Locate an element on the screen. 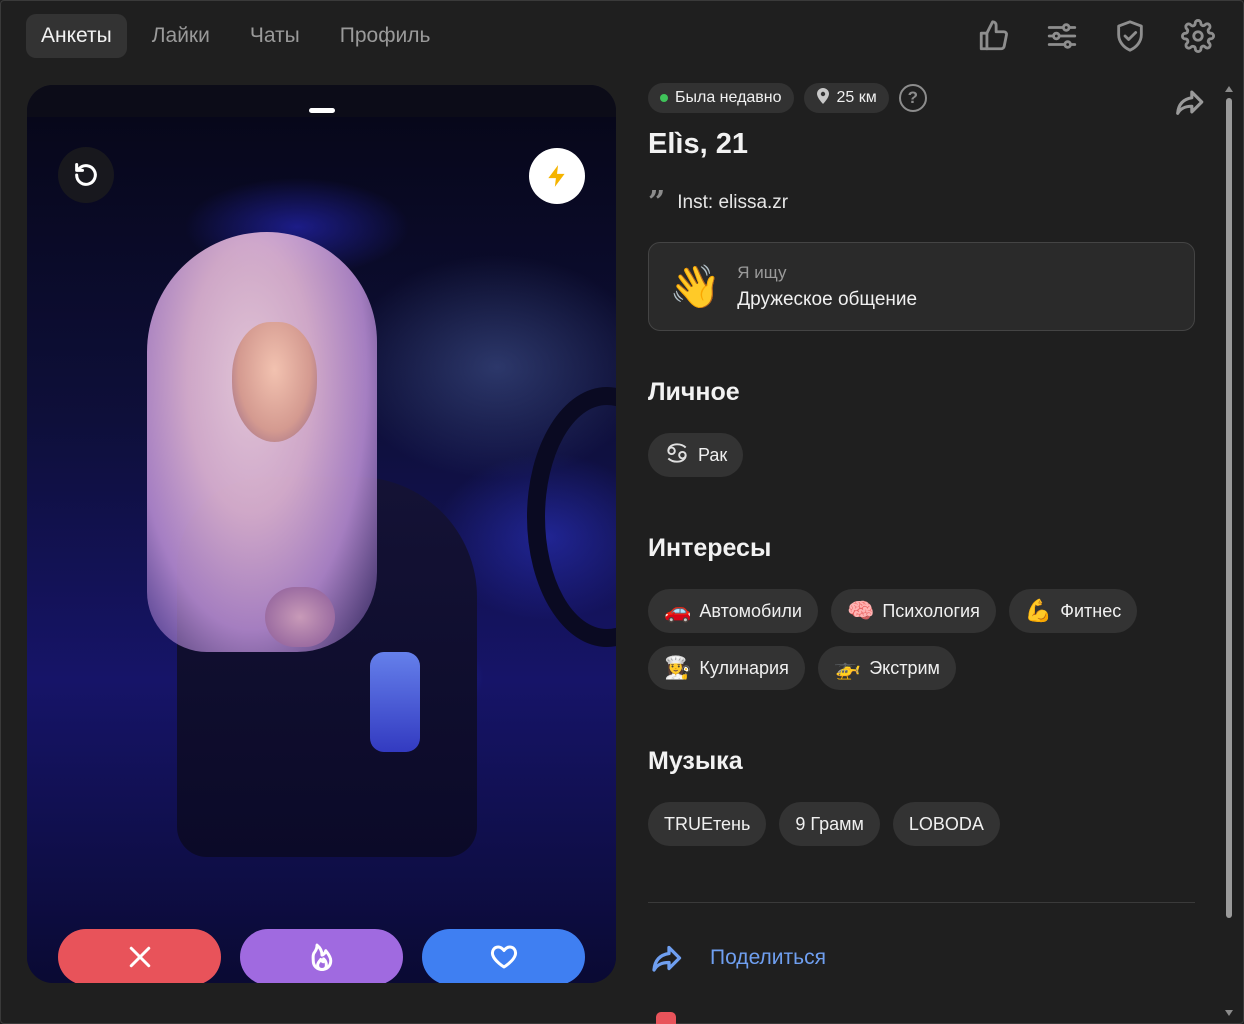 The image size is (1244, 1024). scrollbar-thumb is located at coordinates (1229, 508).